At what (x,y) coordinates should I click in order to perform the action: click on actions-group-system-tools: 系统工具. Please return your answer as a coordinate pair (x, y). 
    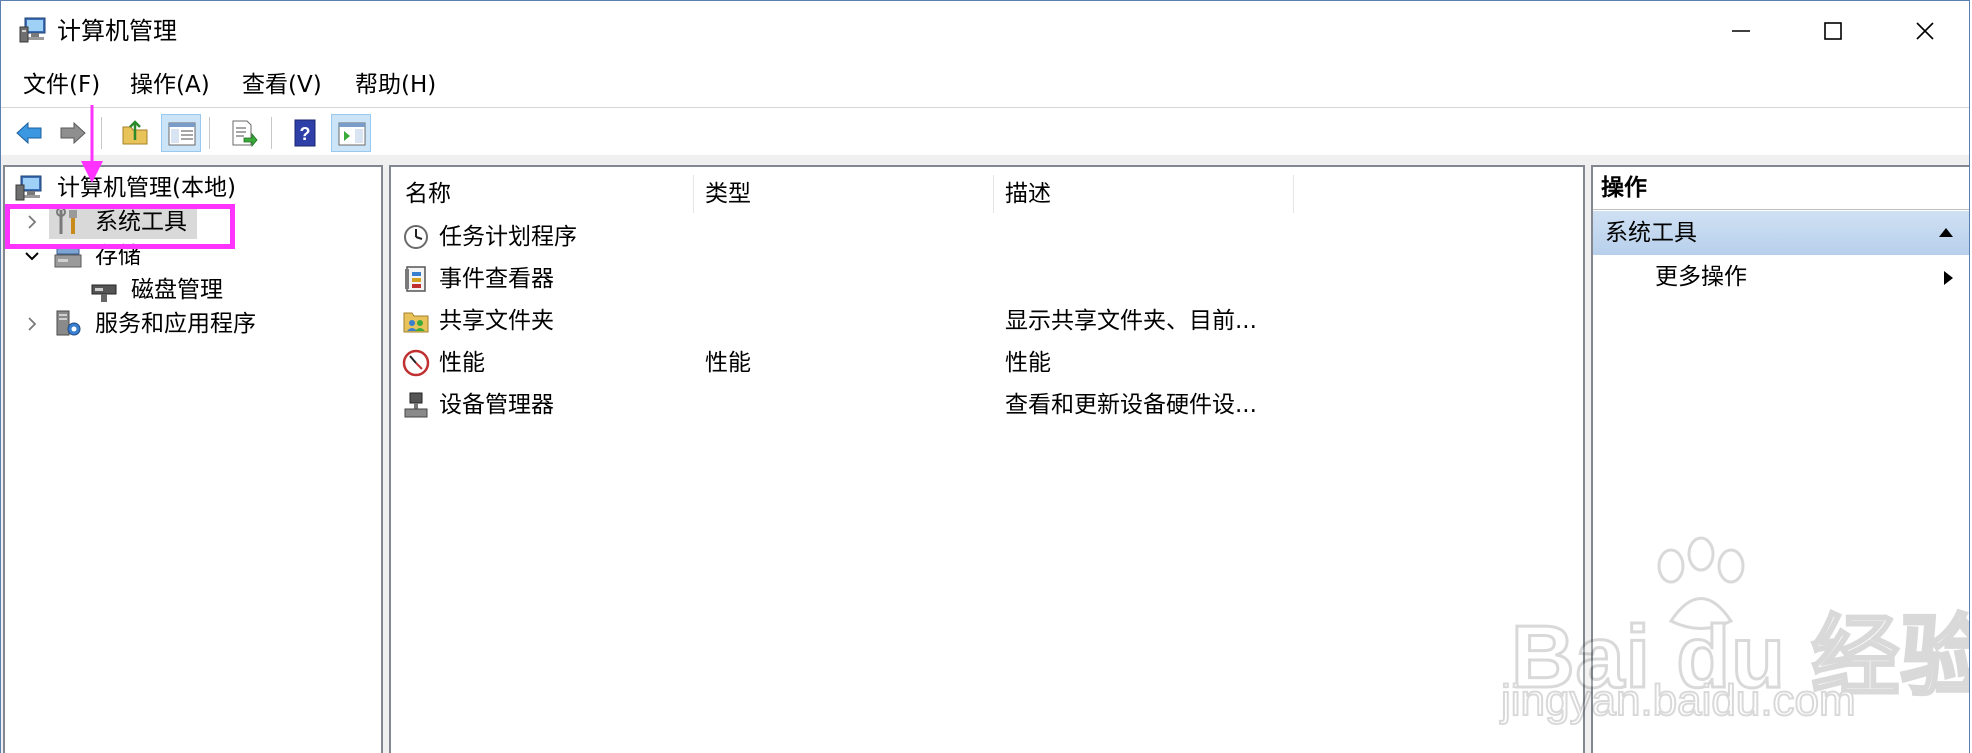
    Looking at the image, I should click on (1781, 233).